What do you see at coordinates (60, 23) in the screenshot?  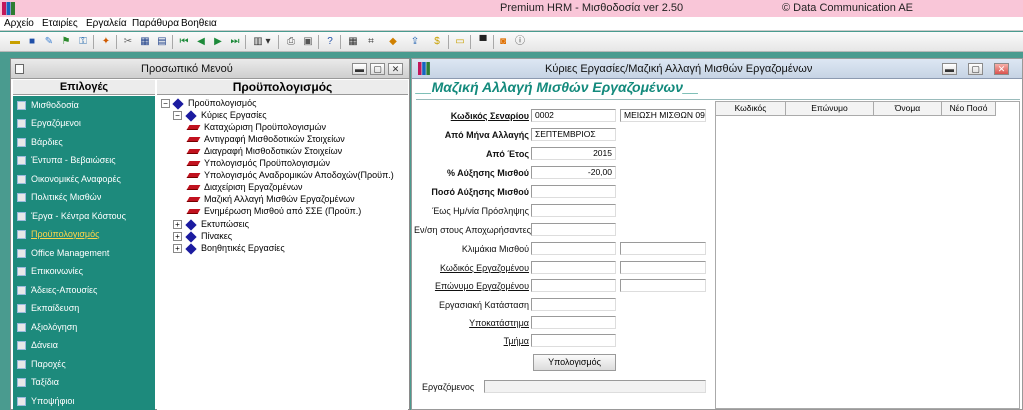 I see `menu-companies: Εταιρίες` at bounding box center [60, 23].